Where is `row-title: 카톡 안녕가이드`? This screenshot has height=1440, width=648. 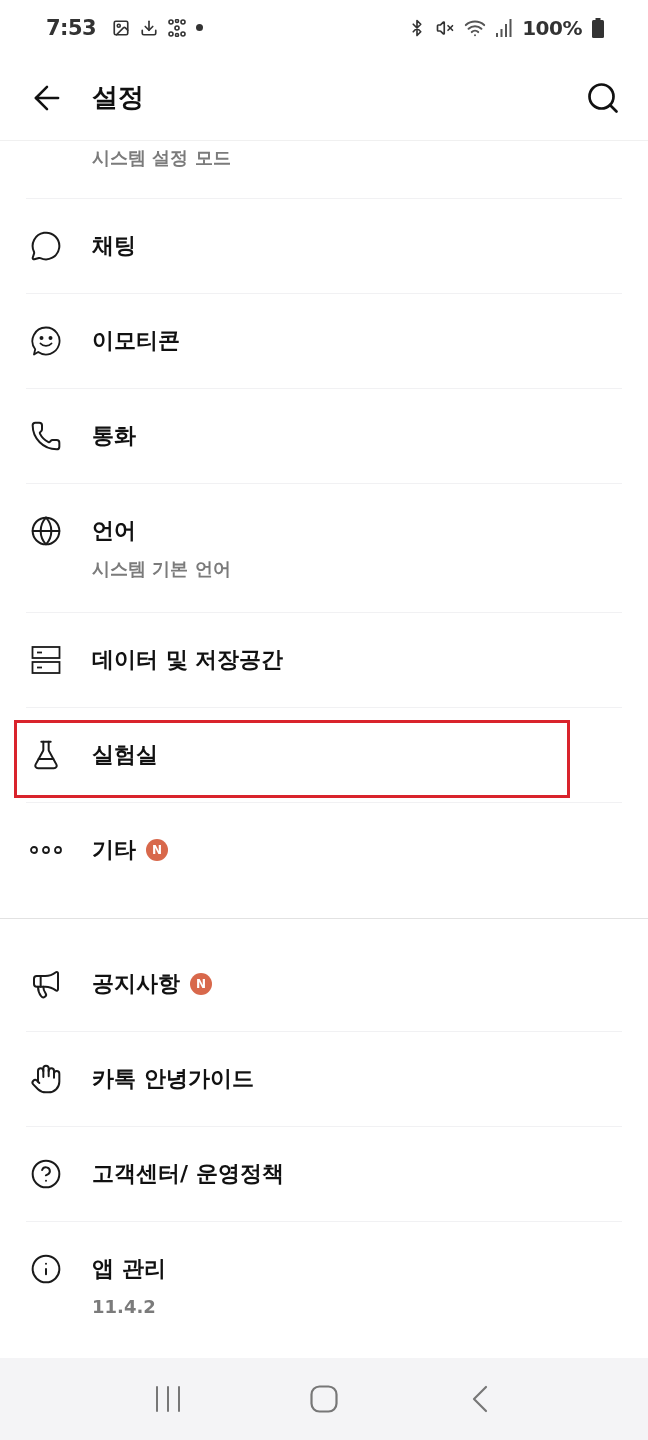 row-title: 카톡 안녕가이드 is located at coordinates (173, 1079).